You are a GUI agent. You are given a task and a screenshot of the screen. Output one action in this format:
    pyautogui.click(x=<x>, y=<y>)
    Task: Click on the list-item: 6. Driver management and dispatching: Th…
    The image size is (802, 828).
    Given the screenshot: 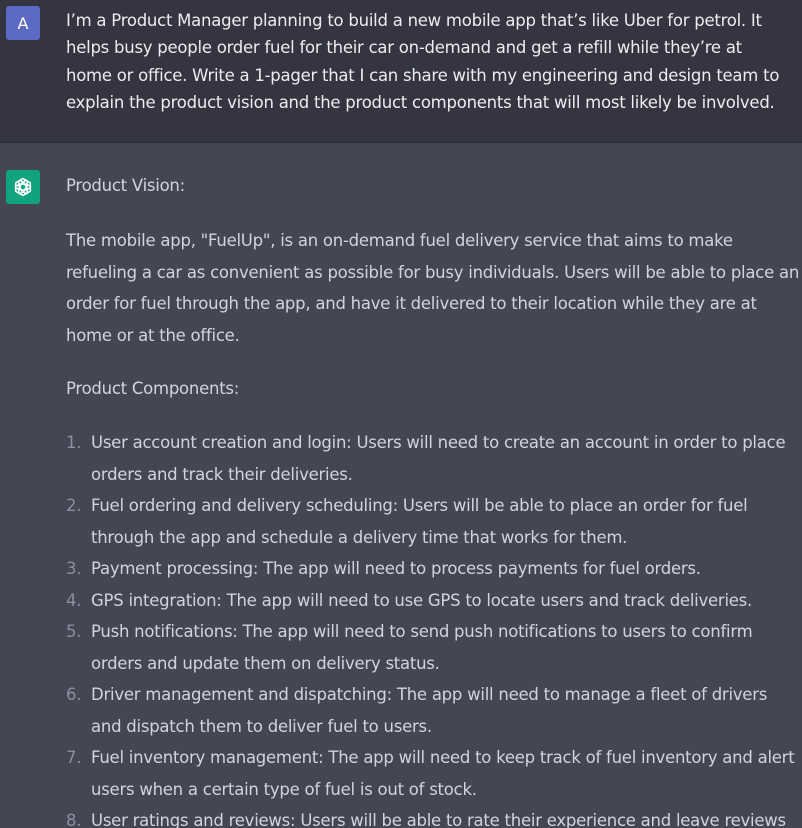 What is the action you would take?
    pyautogui.click(x=434, y=710)
    